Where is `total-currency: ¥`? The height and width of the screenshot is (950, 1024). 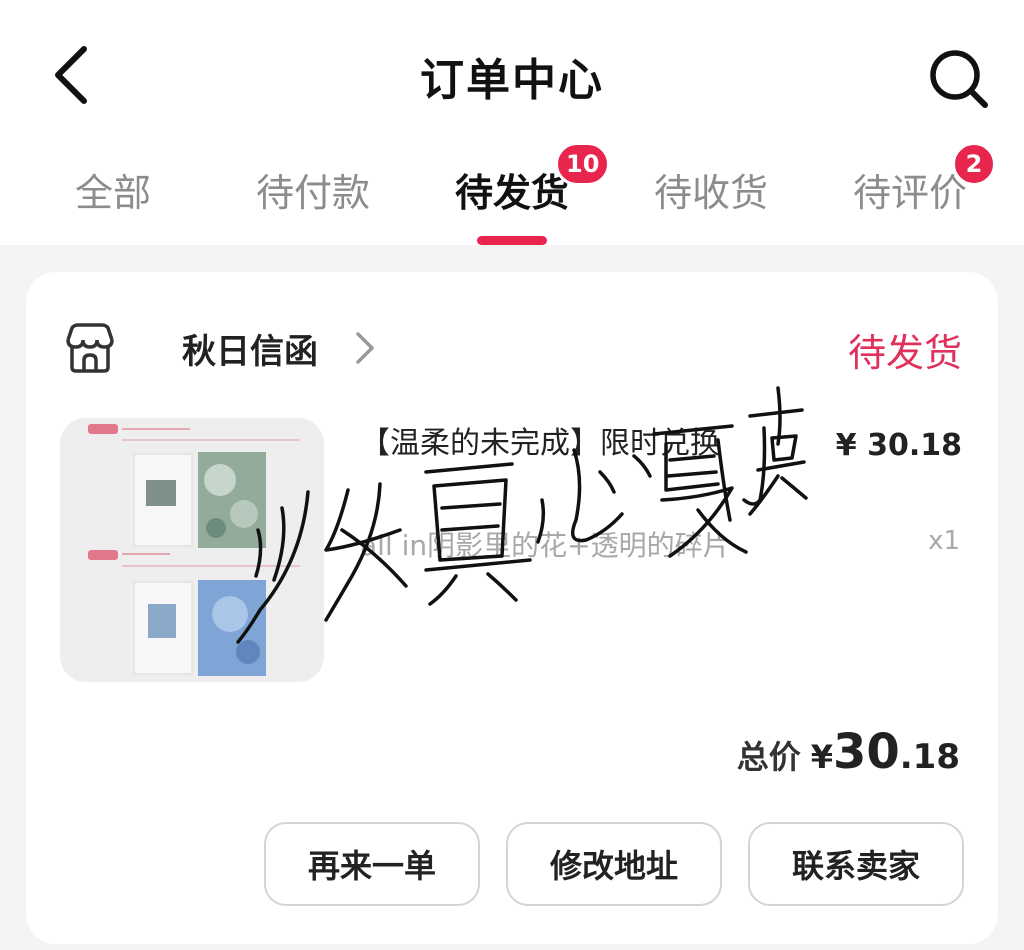 total-currency: ¥ is located at coordinates (821, 757).